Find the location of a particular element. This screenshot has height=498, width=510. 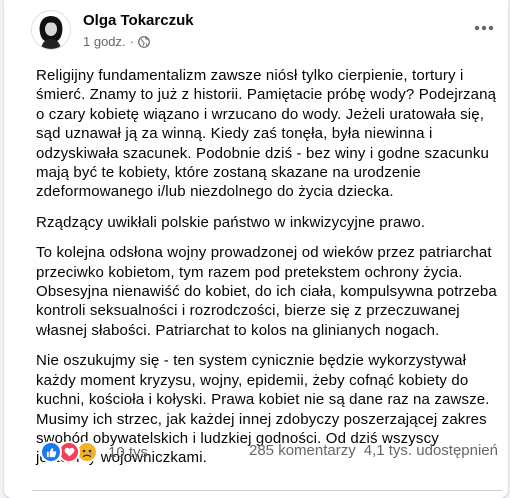

author-photo is located at coordinates (51, 30).